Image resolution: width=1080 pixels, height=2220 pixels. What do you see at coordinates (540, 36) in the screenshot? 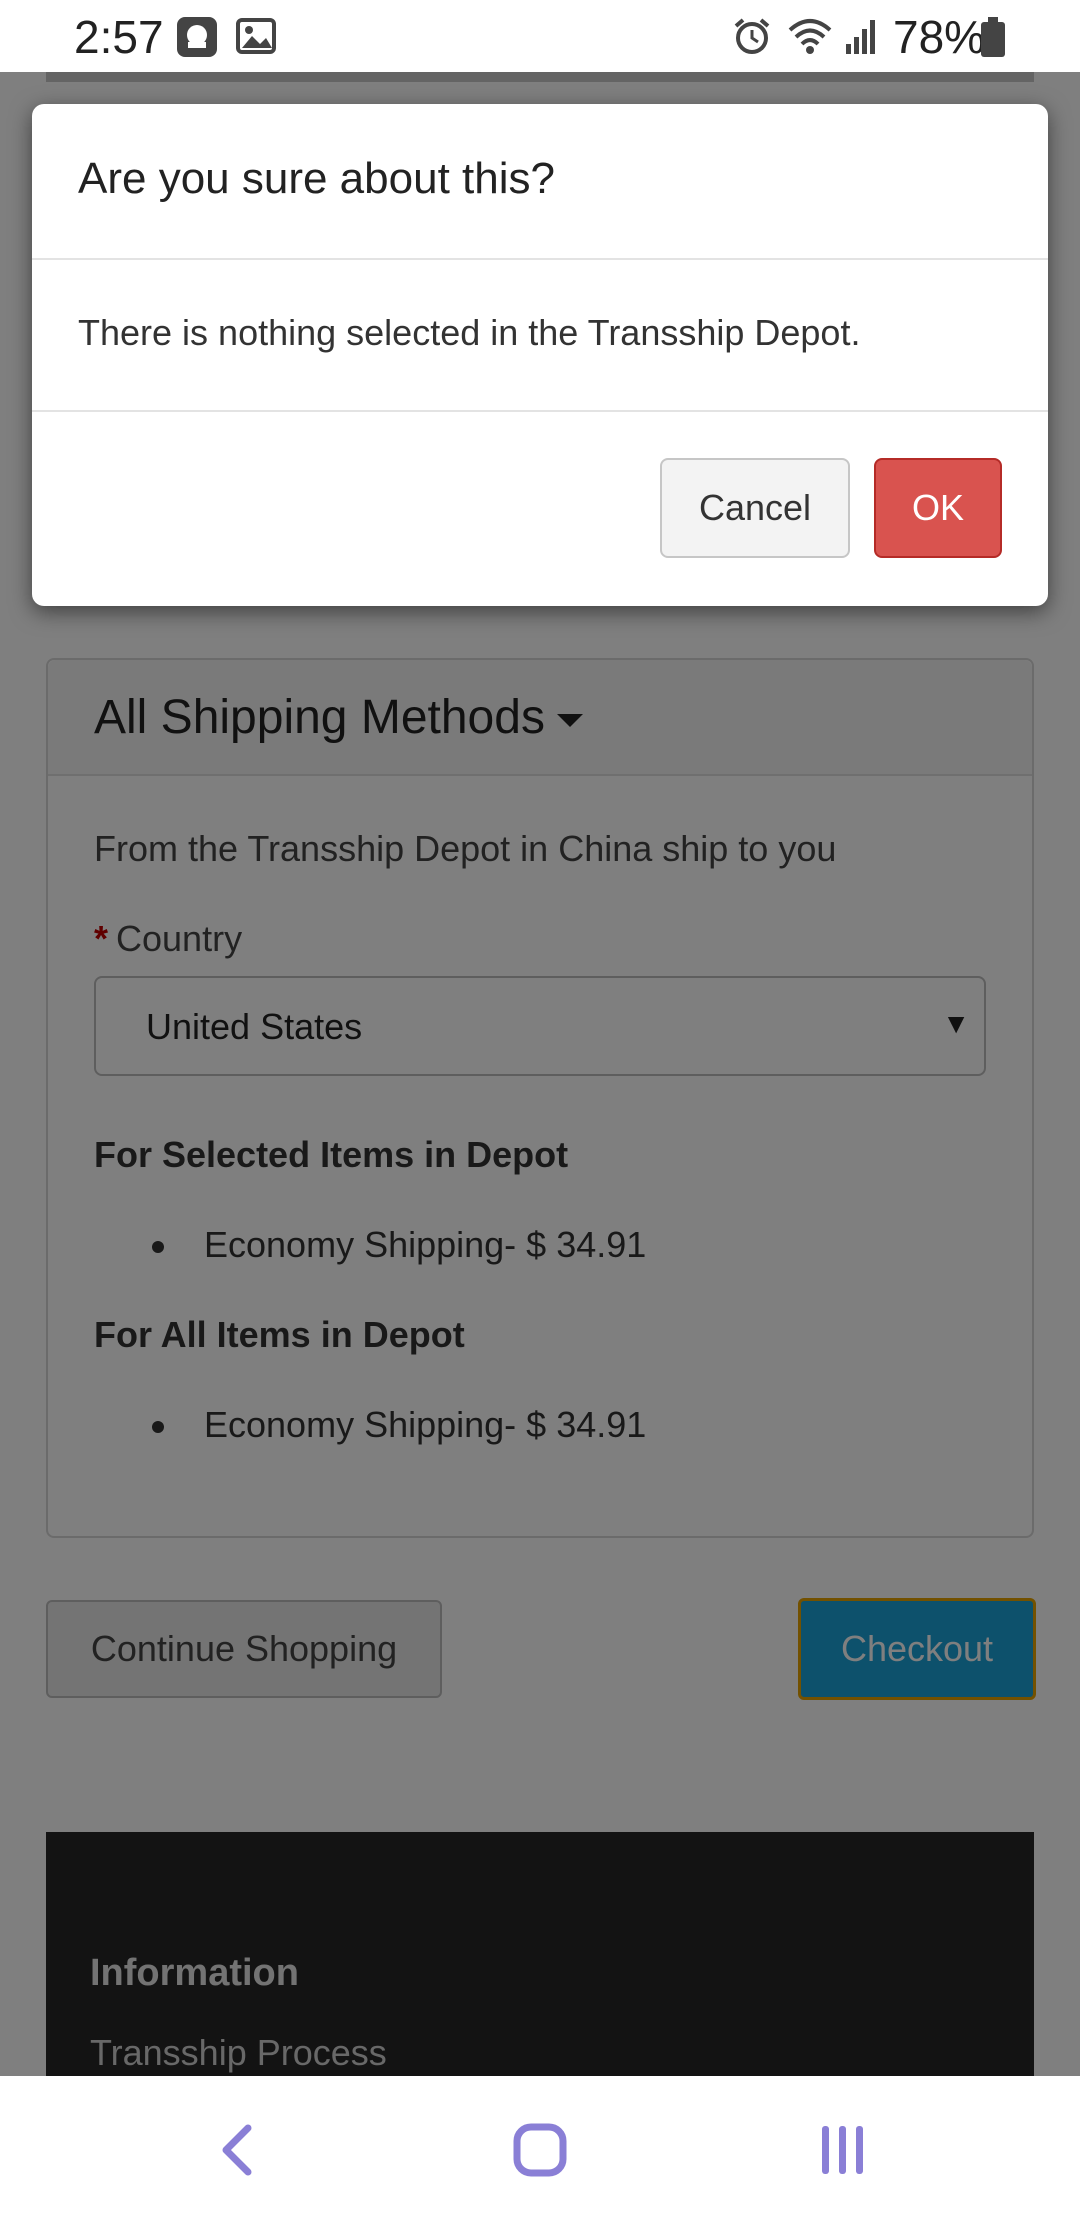
I see `status-bar: 2:57 78%` at bounding box center [540, 36].